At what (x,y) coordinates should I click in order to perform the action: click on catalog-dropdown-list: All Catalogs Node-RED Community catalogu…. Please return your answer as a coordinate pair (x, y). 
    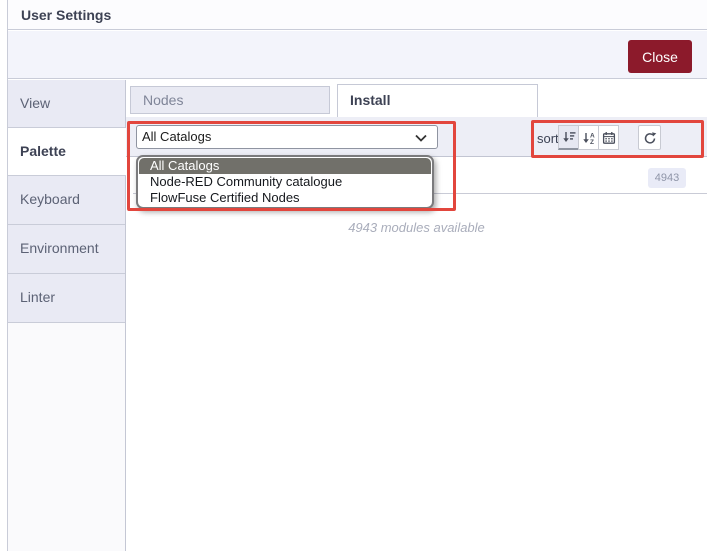
    Looking at the image, I should click on (285, 182).